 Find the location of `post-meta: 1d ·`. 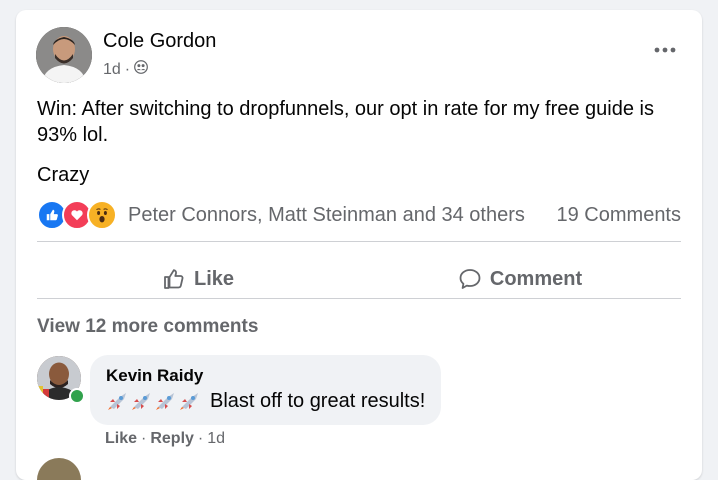

post-meta: 1d · is located at coordinates (126, 69).